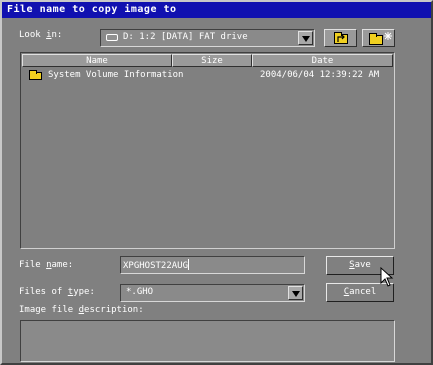 The width and height of the screenshot is (433, 365). I want to click on look-in-dropdown-arrow, so click(305, 38).